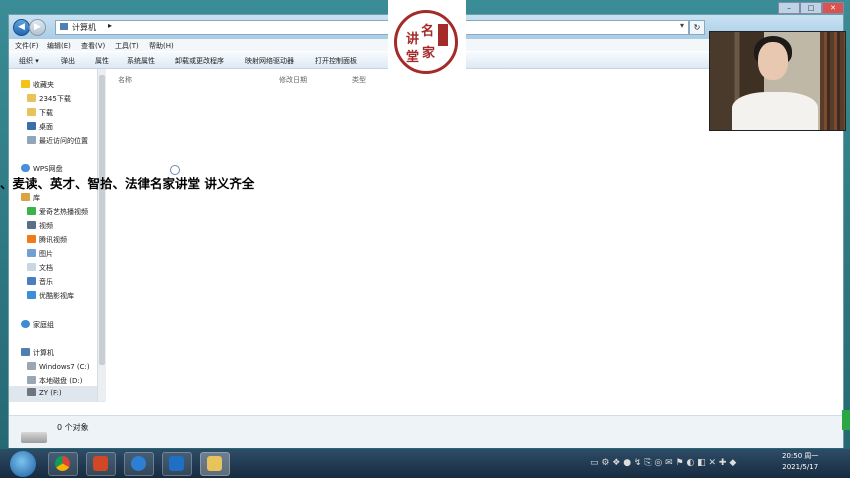 The height and width of the screenshot is (478, 850). I want to click on documents-icon, so click(31, 267).